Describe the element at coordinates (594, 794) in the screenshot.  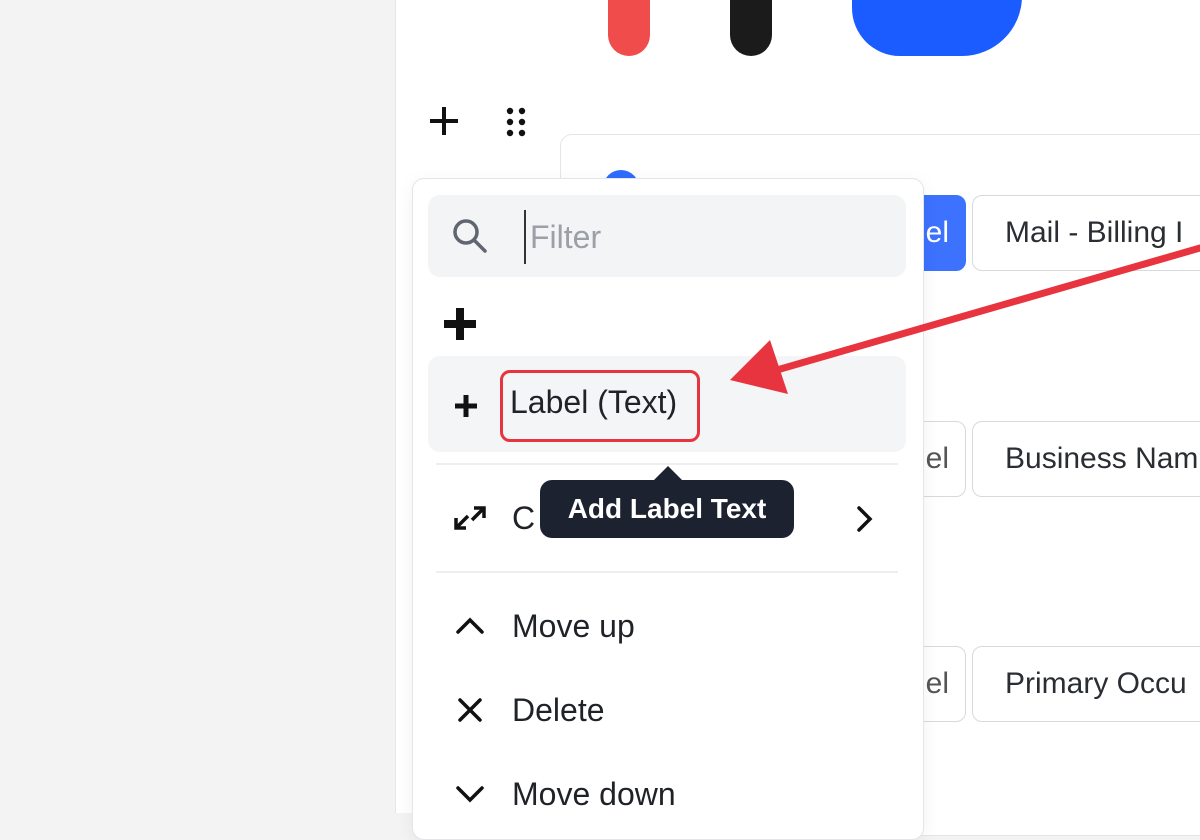
I see `menu-item-move-down: Move down` at that location.